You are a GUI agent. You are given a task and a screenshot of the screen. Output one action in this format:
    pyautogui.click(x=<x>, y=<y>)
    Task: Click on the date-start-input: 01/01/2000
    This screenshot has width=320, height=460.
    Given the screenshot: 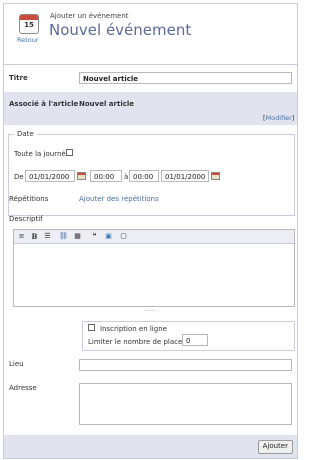 What is the action you would take?
    pyautogui.click(x=50, y=176)
    